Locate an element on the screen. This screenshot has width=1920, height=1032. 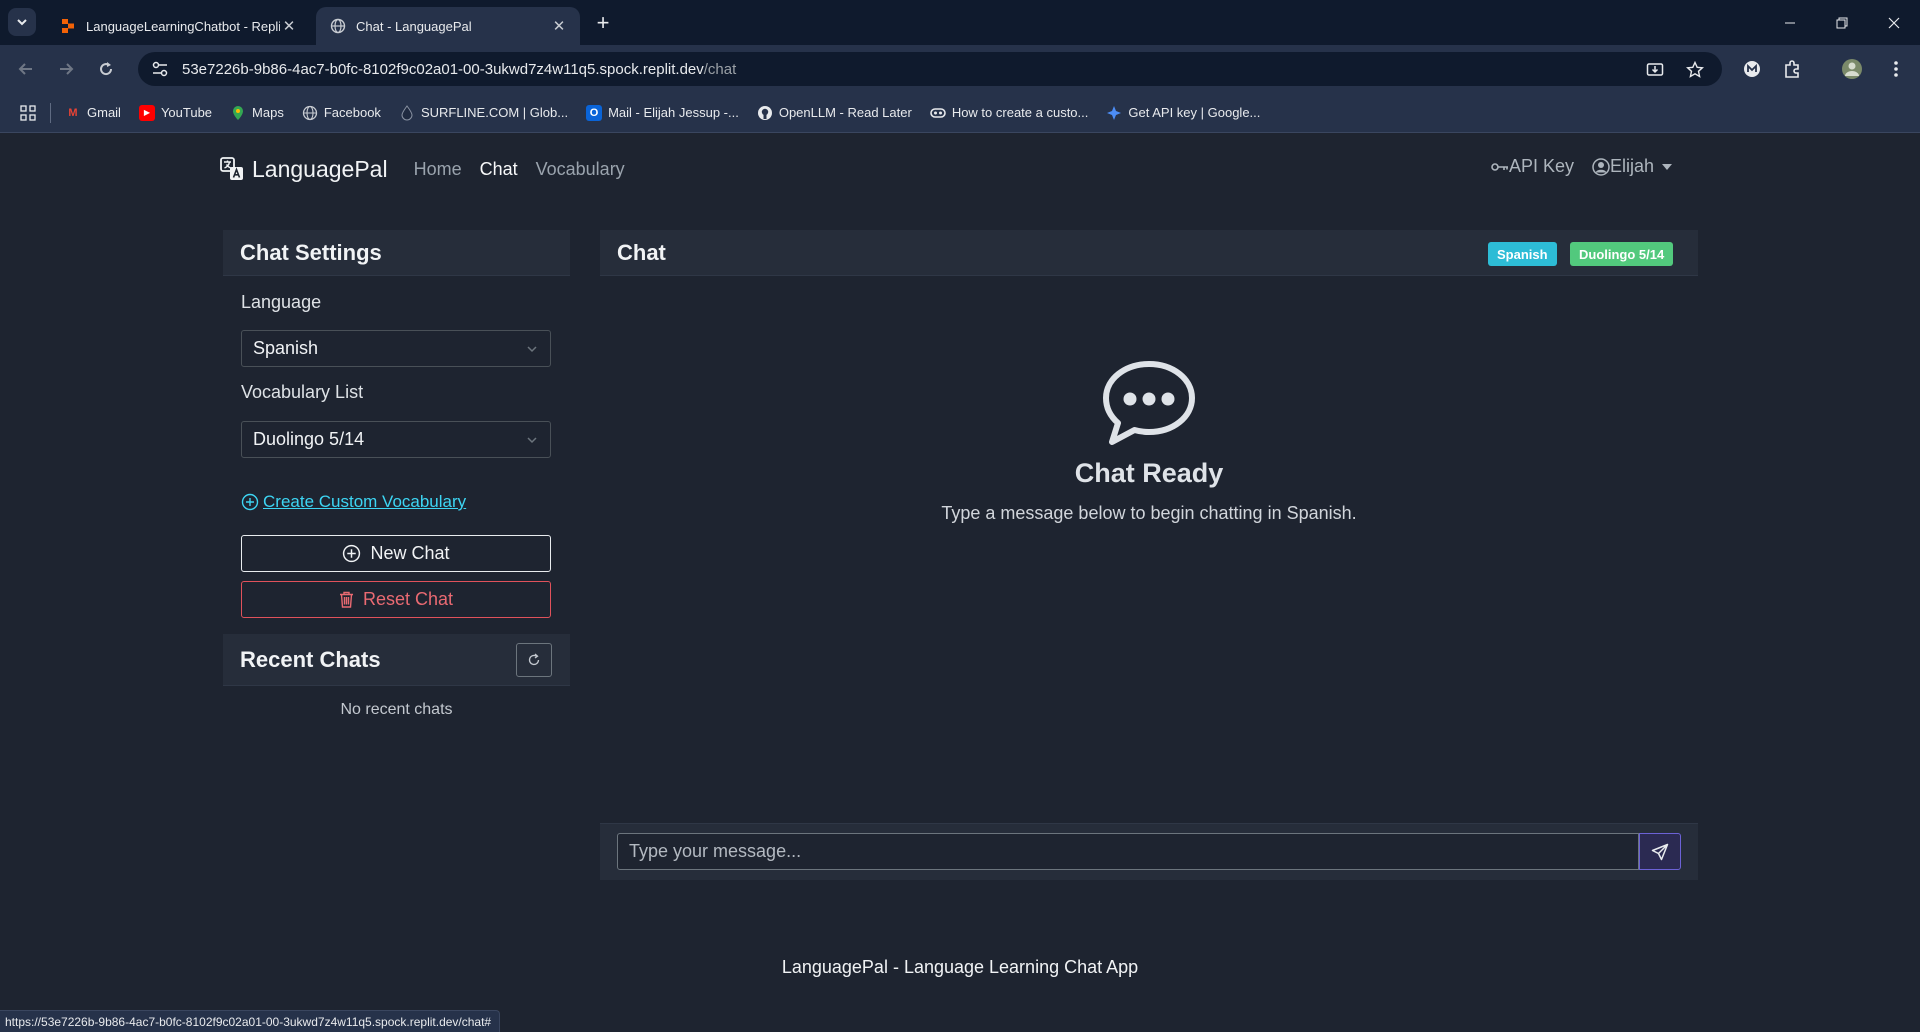
send-button is located at coordinates (1660, 851).